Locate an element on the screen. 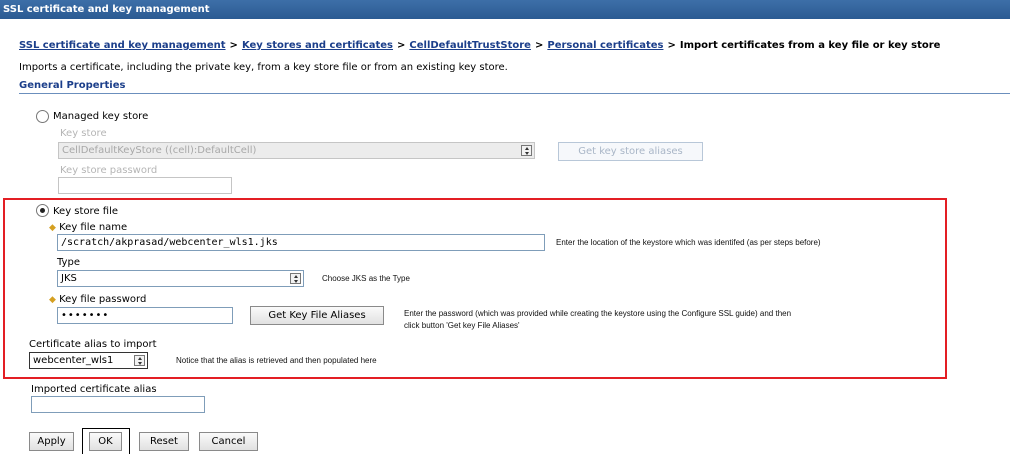 Image resolution: width=1010 pixels, height=454 pixels. type-label: Type is located at coordinates (68, 262).